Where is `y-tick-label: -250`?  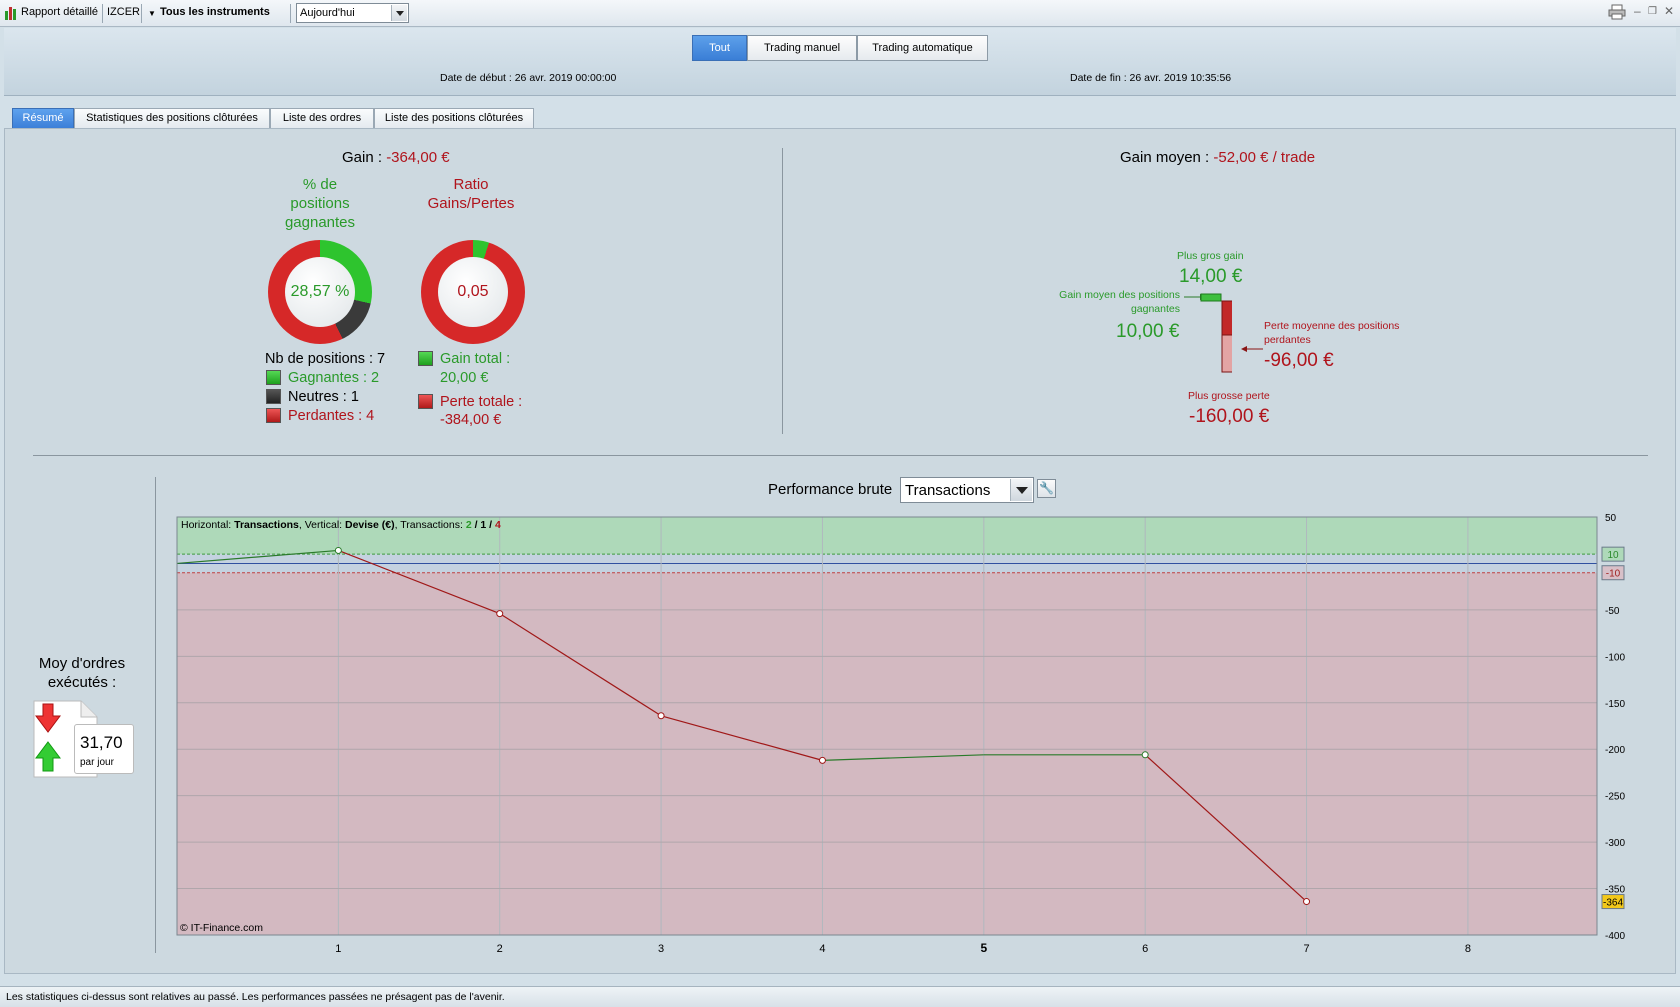
y-tick-label: -250 is located at coordinates (1615, 797).